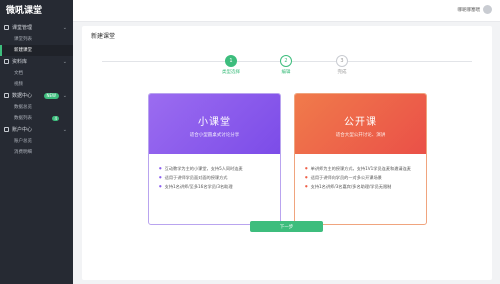 The height and width of the screenshot is (284, 500). I want to click on step-label: 完成, so click(342, 72).